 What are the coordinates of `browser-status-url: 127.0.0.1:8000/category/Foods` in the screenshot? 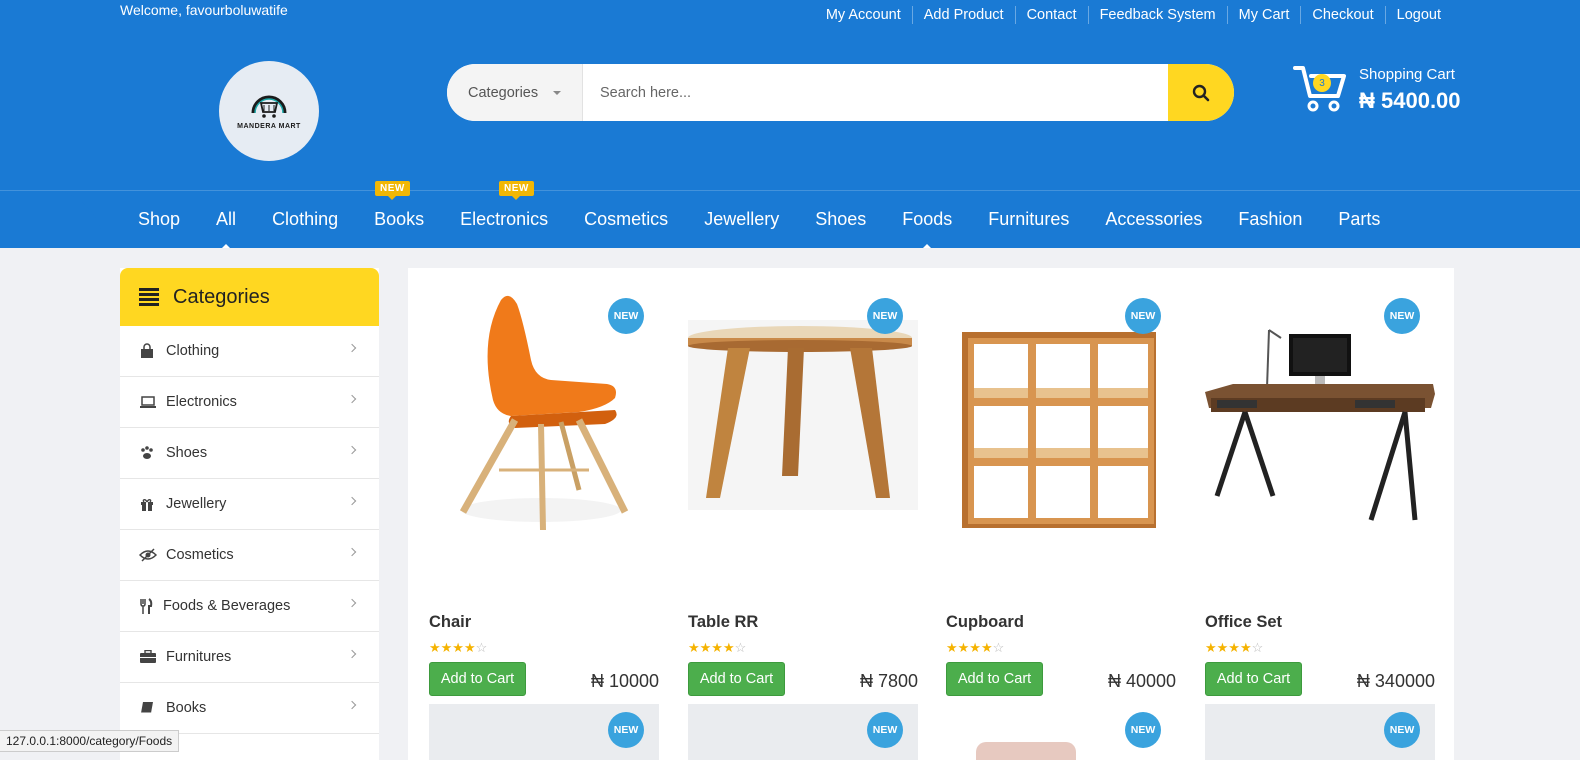 It's located at (90, 741).